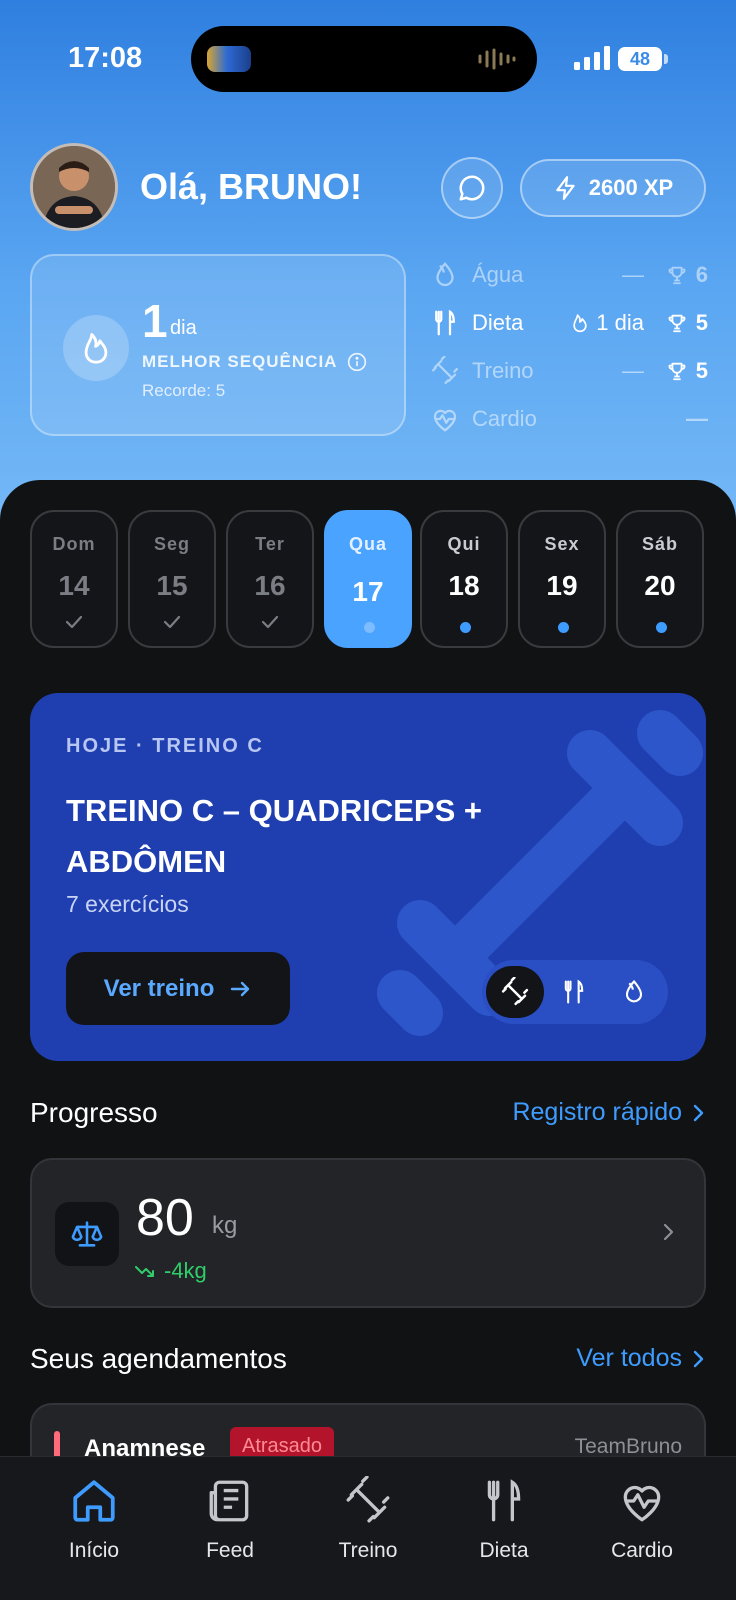  Describe the element at coordinates (629, 1358) in the screenshot. I see `view-all-label: Ver todos` at that location.